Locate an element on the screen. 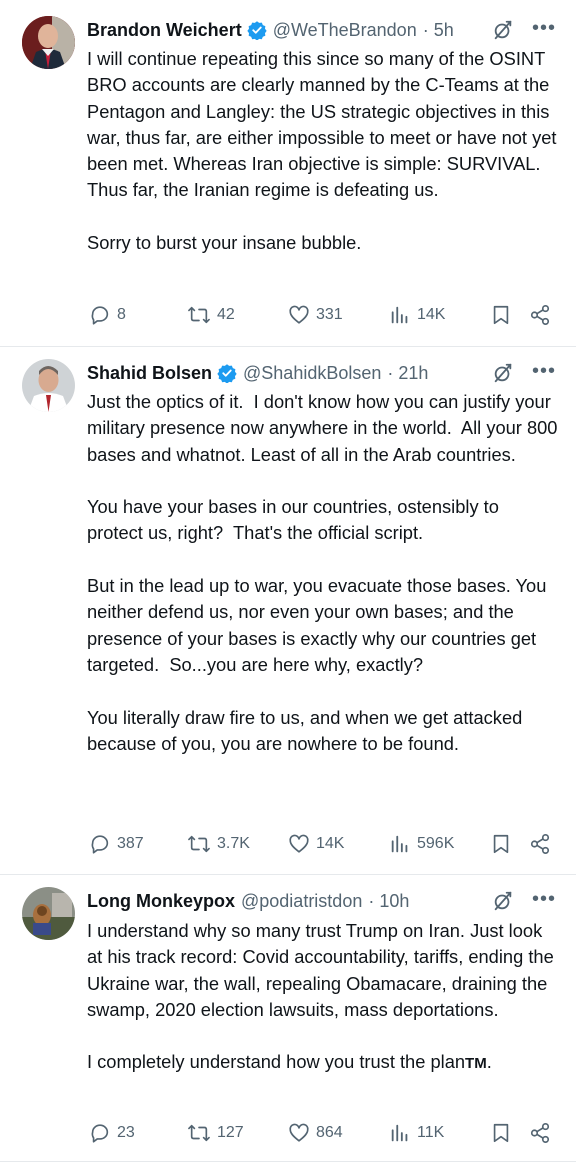 The image size is (576, 1163). like-count: 864 is located at coordinates (329, 1132).